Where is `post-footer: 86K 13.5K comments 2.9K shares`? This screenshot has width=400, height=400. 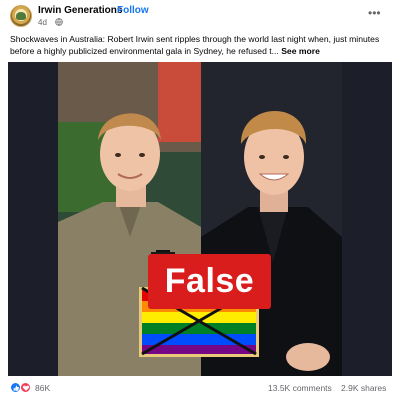 post-footer: 86K 13.5K comments 2.9K shares is located at coordinates (200, 388).